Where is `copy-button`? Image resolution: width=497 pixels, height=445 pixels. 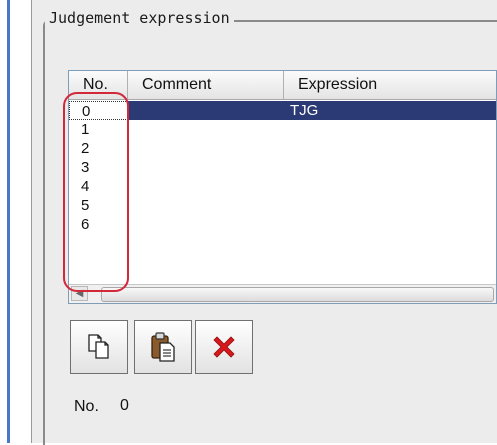
copy-button is located at coordinates (99, 347).